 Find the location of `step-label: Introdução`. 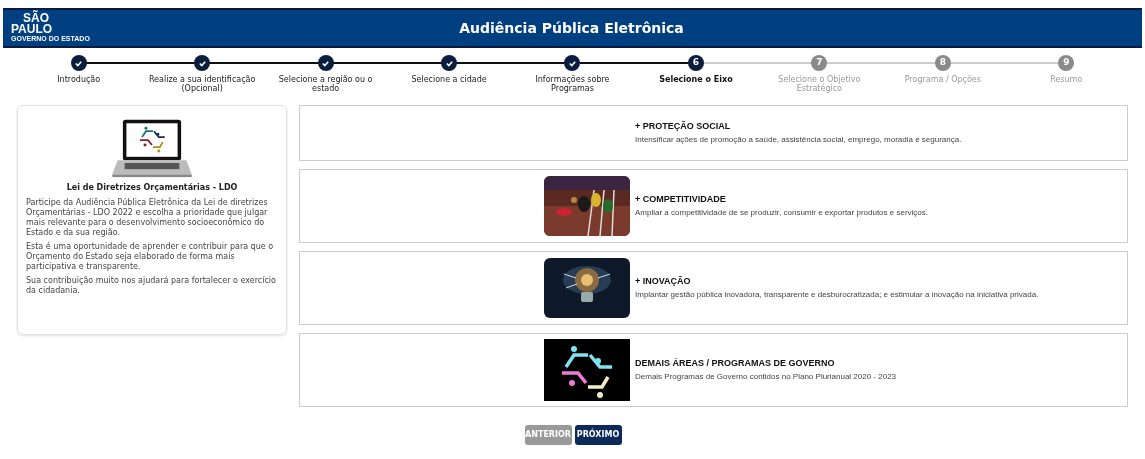

step-label: Introdução is located at coordinates (79, 79).